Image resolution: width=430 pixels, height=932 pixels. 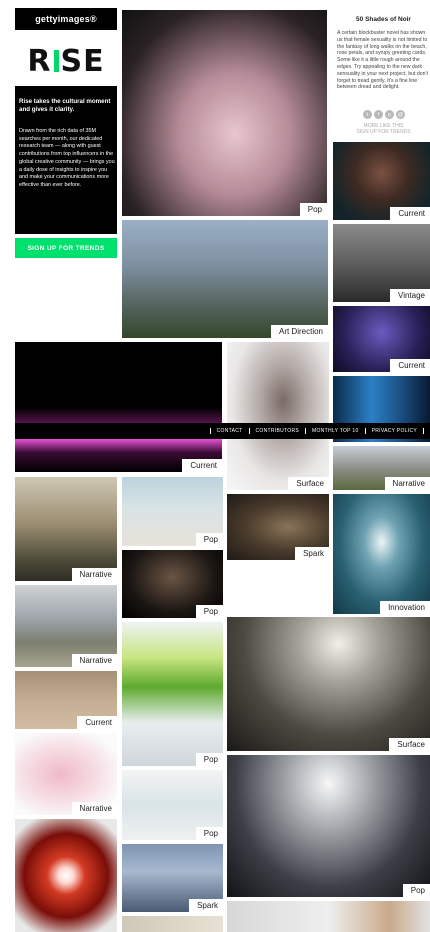 What do you see at coordinates (383, 132) in the screenshot?
I see `more-signup-link: SIGN UP FOR TRENDS` at bounding box center [383, 132].